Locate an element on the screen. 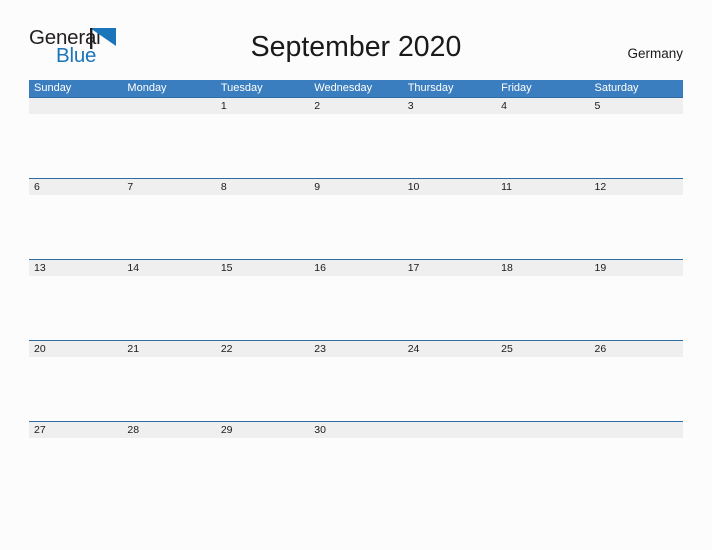  day-cell: 1 is located at coordinates (262, 106).